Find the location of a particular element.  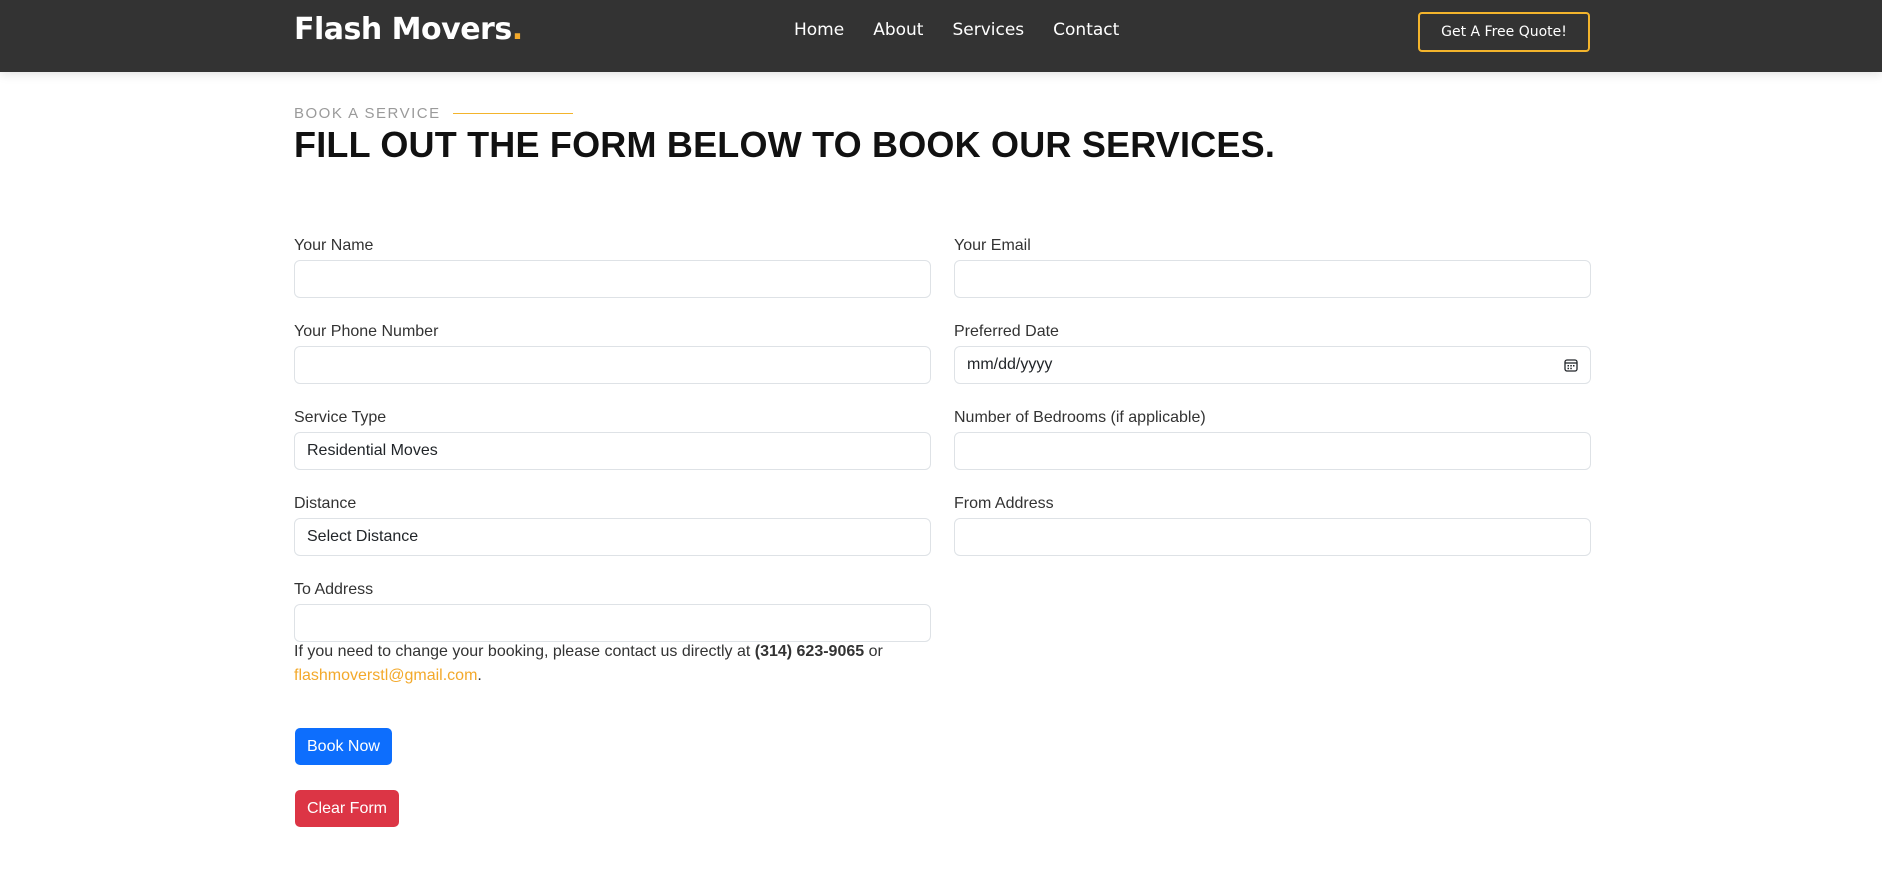

brand-name: Flash Movers is located at coordinates (403, 29).